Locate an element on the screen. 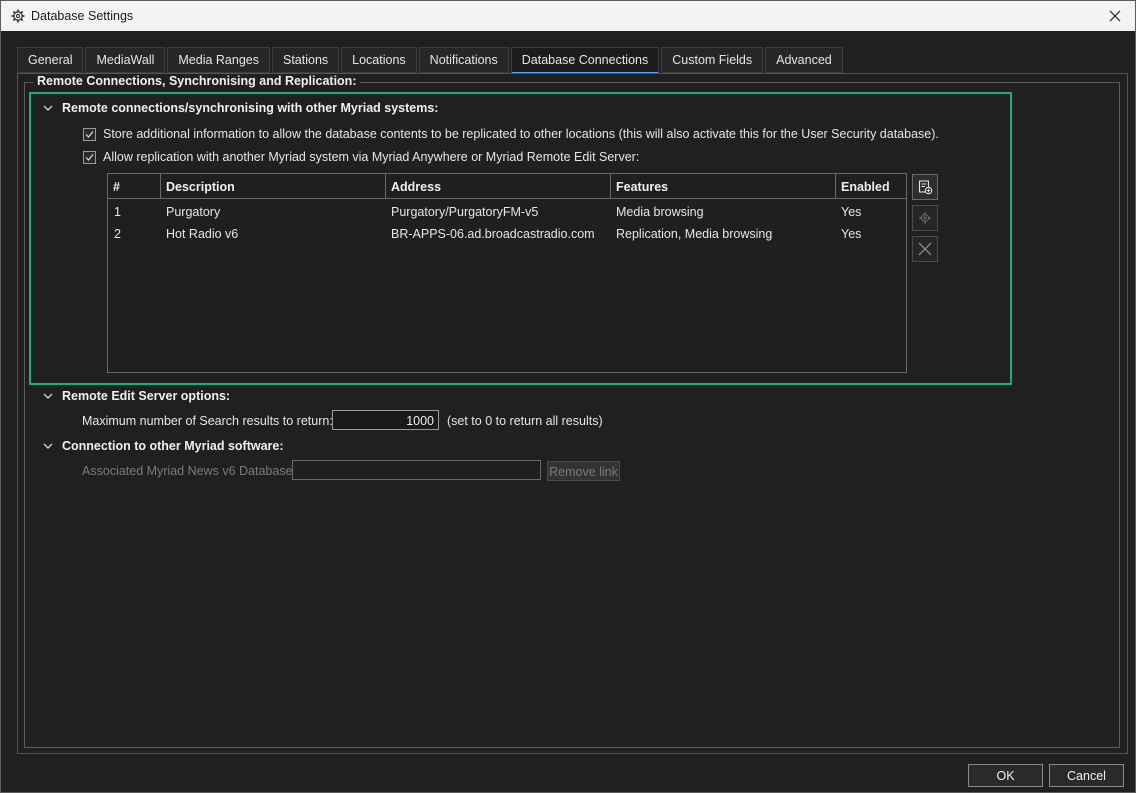 The image size is (1136, 793). remote-edit-heading: Remote Edit Server options: is located at coordinates (146, 396).